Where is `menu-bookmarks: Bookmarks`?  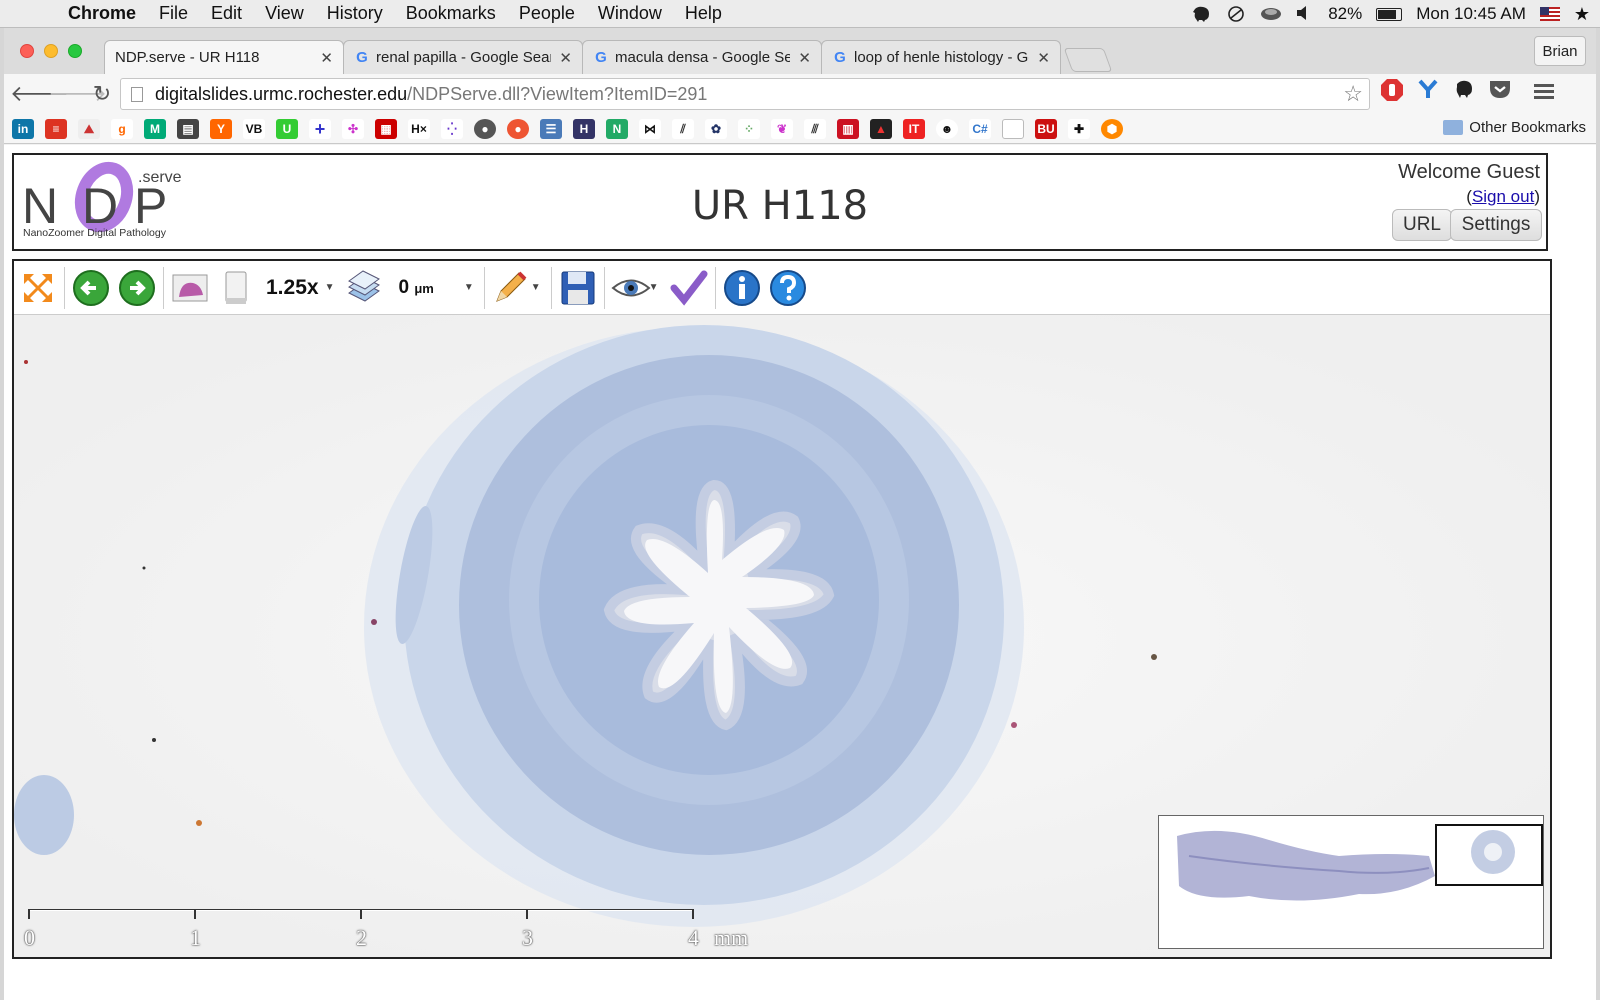 menu-bookmarks: Bookmarks is located at coordinates (451, 13).